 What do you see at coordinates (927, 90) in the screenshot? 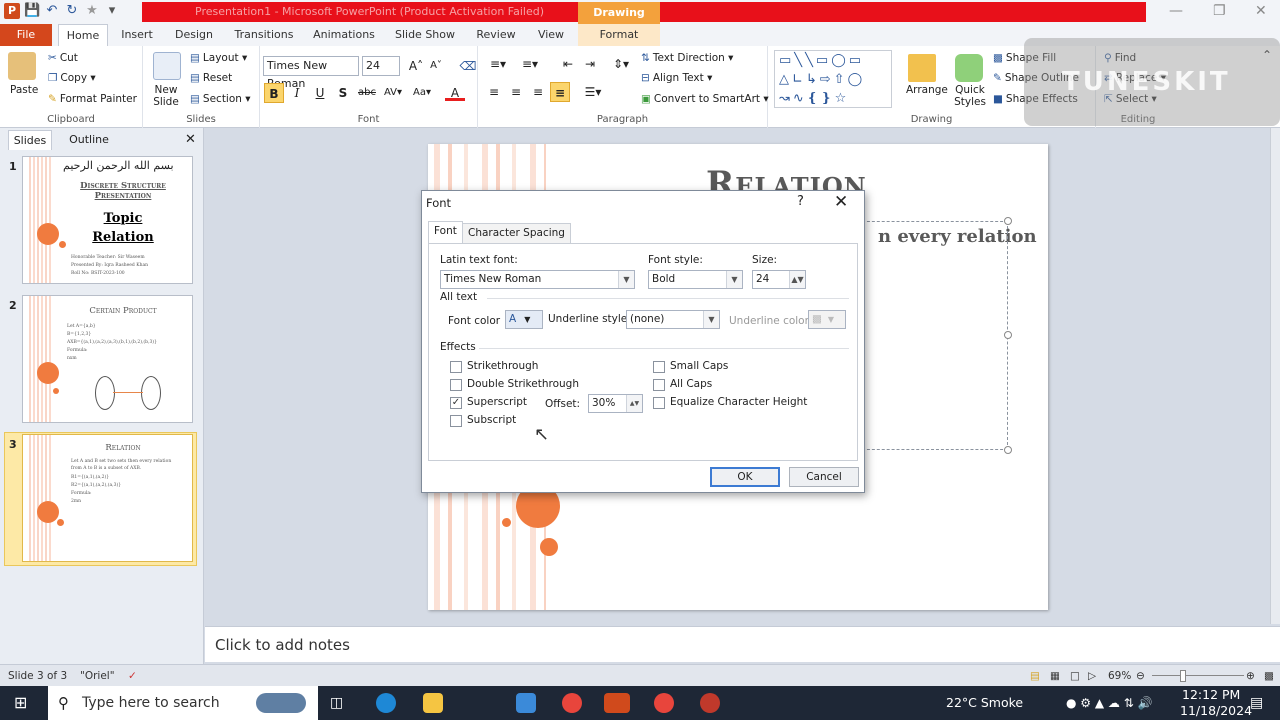
I see `arrange-button: Arrange` at bounding box center [927, 90].